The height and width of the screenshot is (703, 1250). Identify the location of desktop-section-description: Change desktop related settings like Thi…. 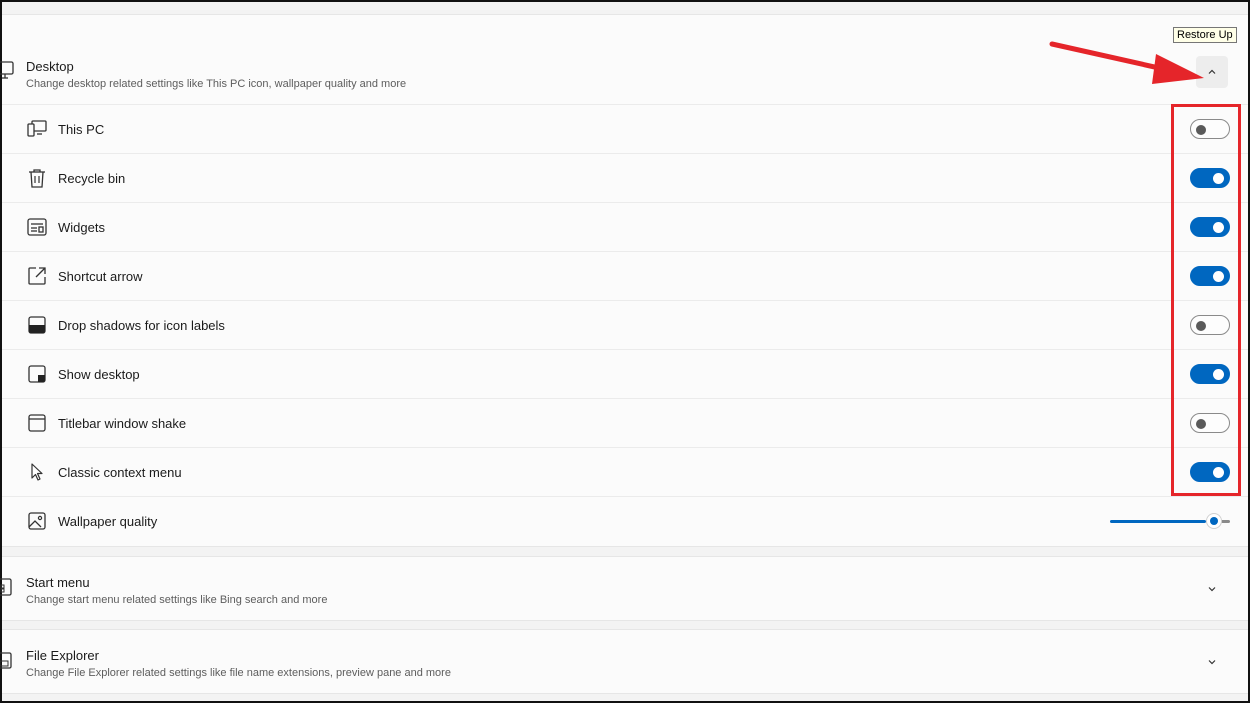
(216, 84).